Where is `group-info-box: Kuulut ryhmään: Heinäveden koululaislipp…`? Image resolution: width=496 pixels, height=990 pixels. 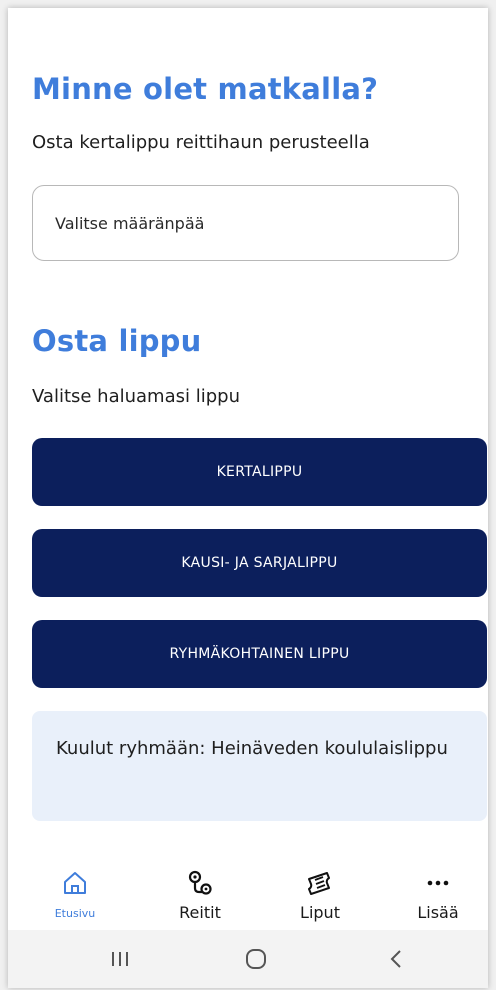 group-info-box: Kuulut ryhmään: Heinäveden koululaislipp… is located at coordinates (259, 766).